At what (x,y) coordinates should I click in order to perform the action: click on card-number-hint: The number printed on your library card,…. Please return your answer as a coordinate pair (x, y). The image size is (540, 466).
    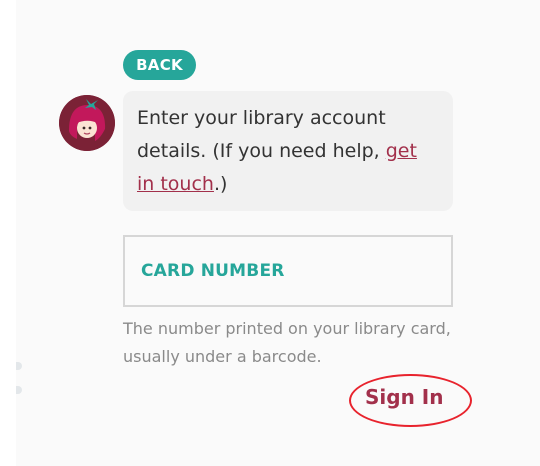
    Looking at the image, I should click on (287, 342).